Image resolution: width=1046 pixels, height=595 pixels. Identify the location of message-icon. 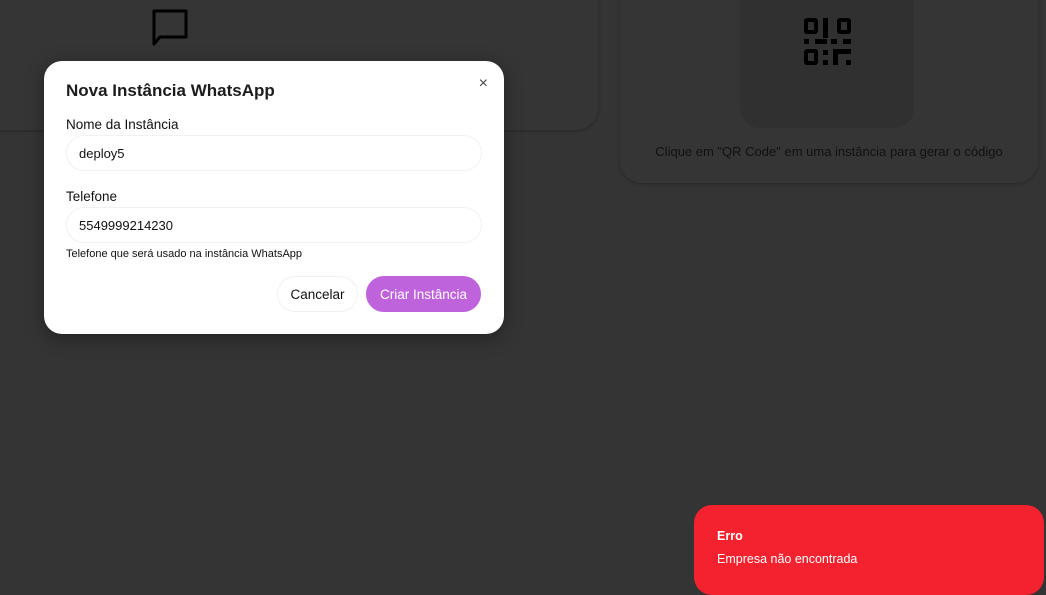
(170, 27).